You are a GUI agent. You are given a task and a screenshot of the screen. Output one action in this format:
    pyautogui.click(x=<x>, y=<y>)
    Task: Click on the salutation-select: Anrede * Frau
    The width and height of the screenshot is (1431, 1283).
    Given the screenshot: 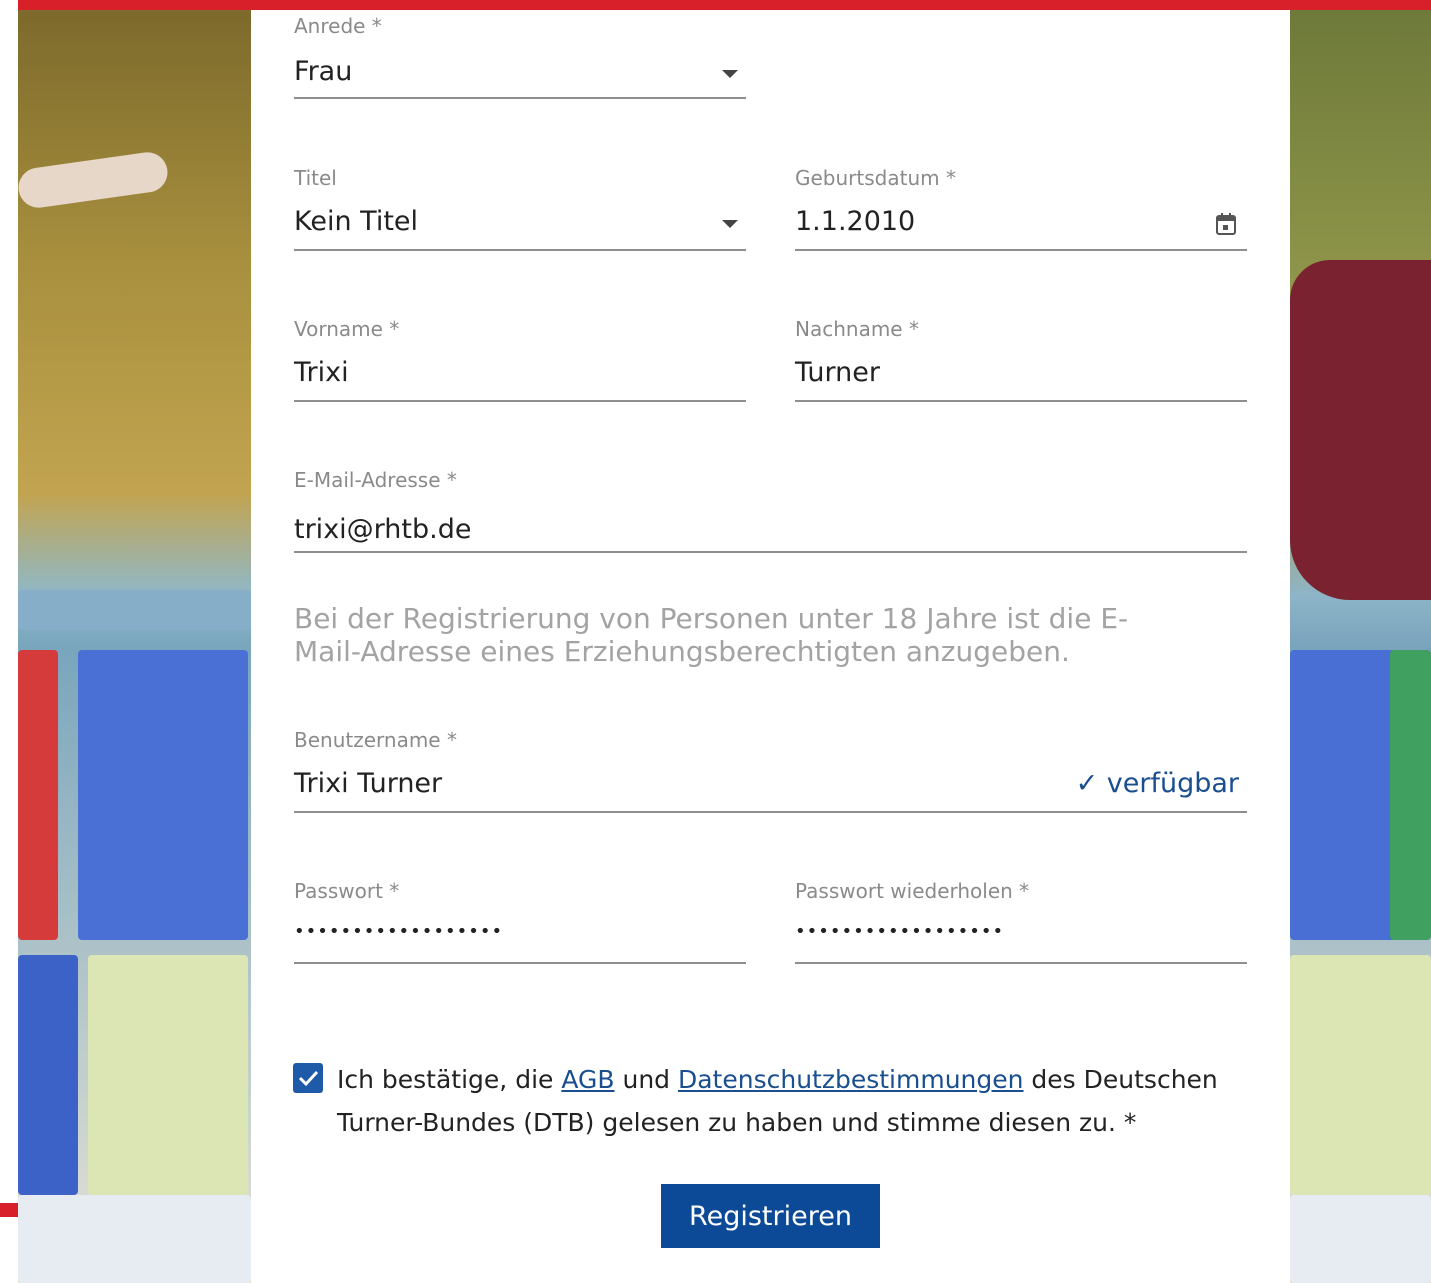 What is the action you would take?
    pyautogui.click(x=520, y=57)
    